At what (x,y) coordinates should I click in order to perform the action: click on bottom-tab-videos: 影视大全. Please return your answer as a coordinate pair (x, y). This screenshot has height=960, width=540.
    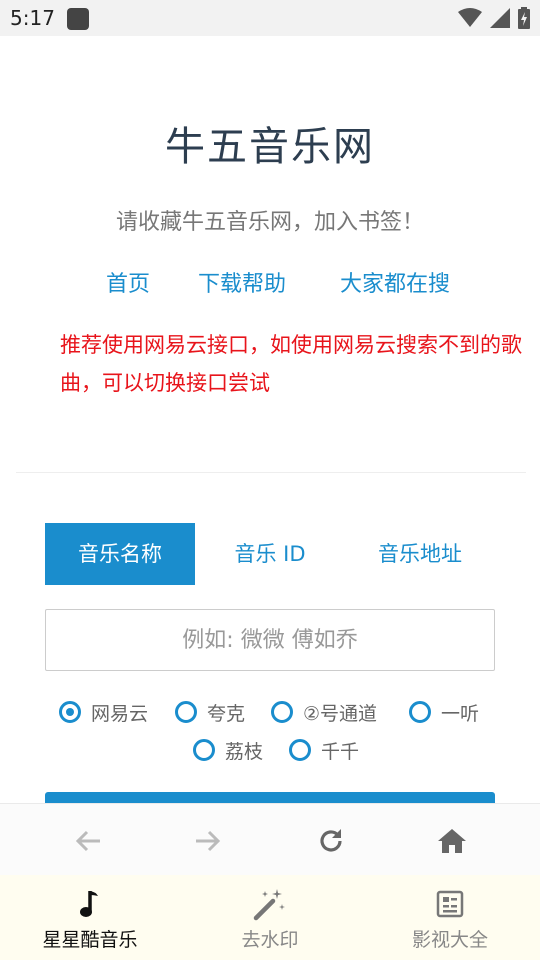
    Looking at the image, I should click on (450, 917).